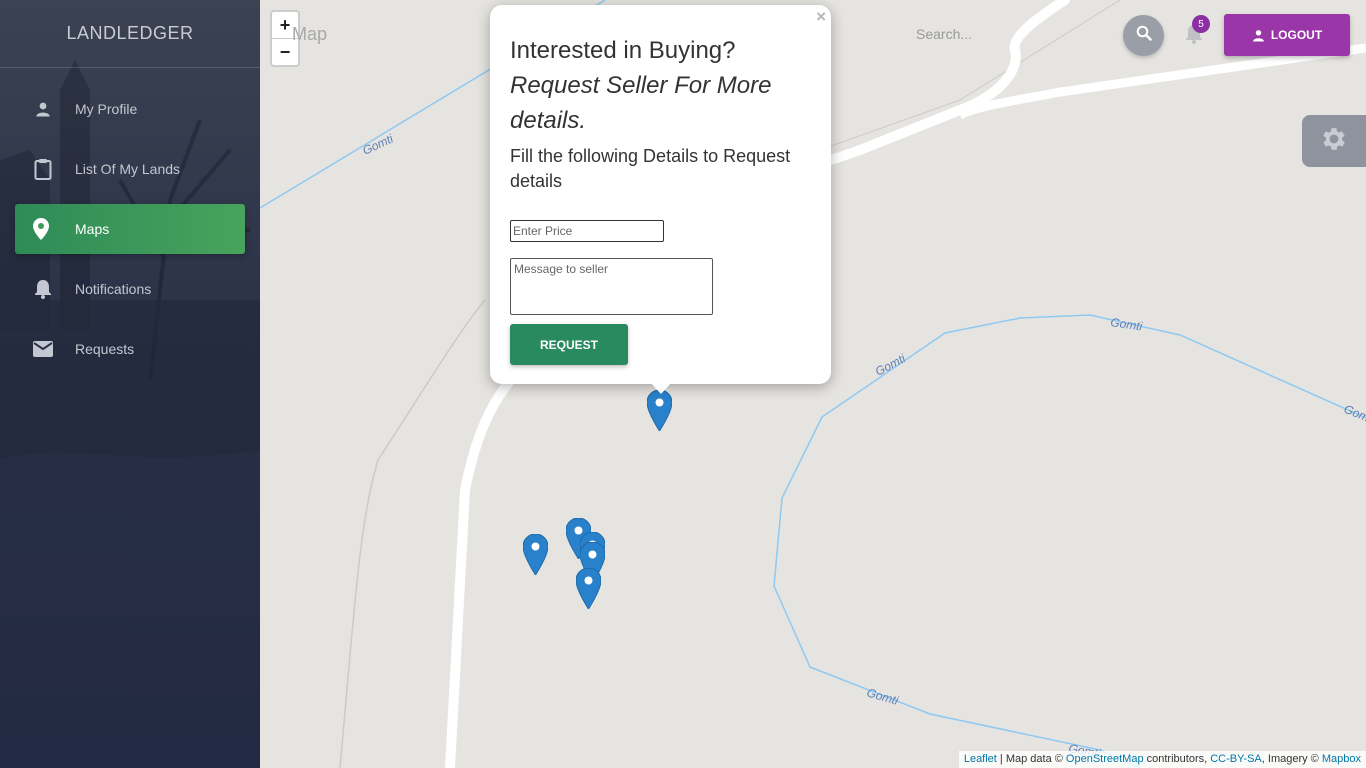  Describe the element at coordinates (105, 349) in the screenshot. I see `sidebar-item-label: Requests` at that location.